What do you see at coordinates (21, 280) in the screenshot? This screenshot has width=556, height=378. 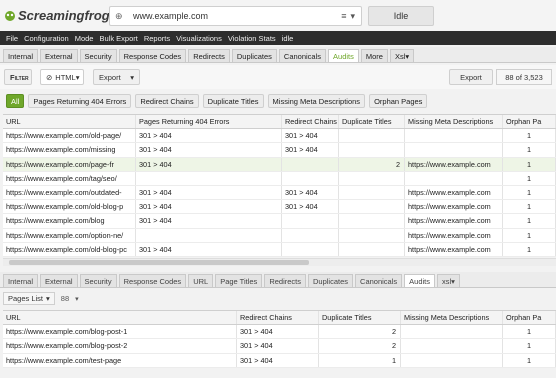 I see `detail-tab-internal: Internal` at bounding box center [21, 280].